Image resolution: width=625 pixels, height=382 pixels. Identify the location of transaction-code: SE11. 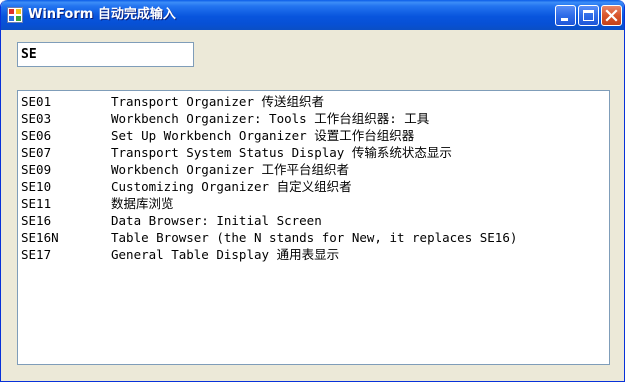
(36, 203).